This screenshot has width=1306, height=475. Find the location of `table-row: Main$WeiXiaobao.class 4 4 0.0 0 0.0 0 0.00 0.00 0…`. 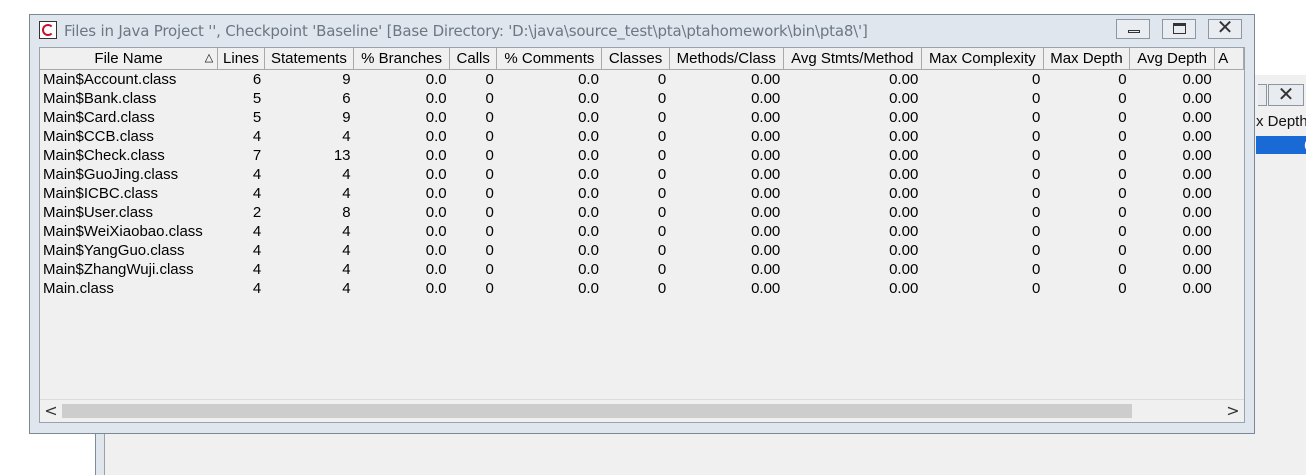

table-row: Main$WeiXiaobao.class 4 4 0.0 0 0.0 0 0.00 0.00 0… is located at coordinates (642, 231).